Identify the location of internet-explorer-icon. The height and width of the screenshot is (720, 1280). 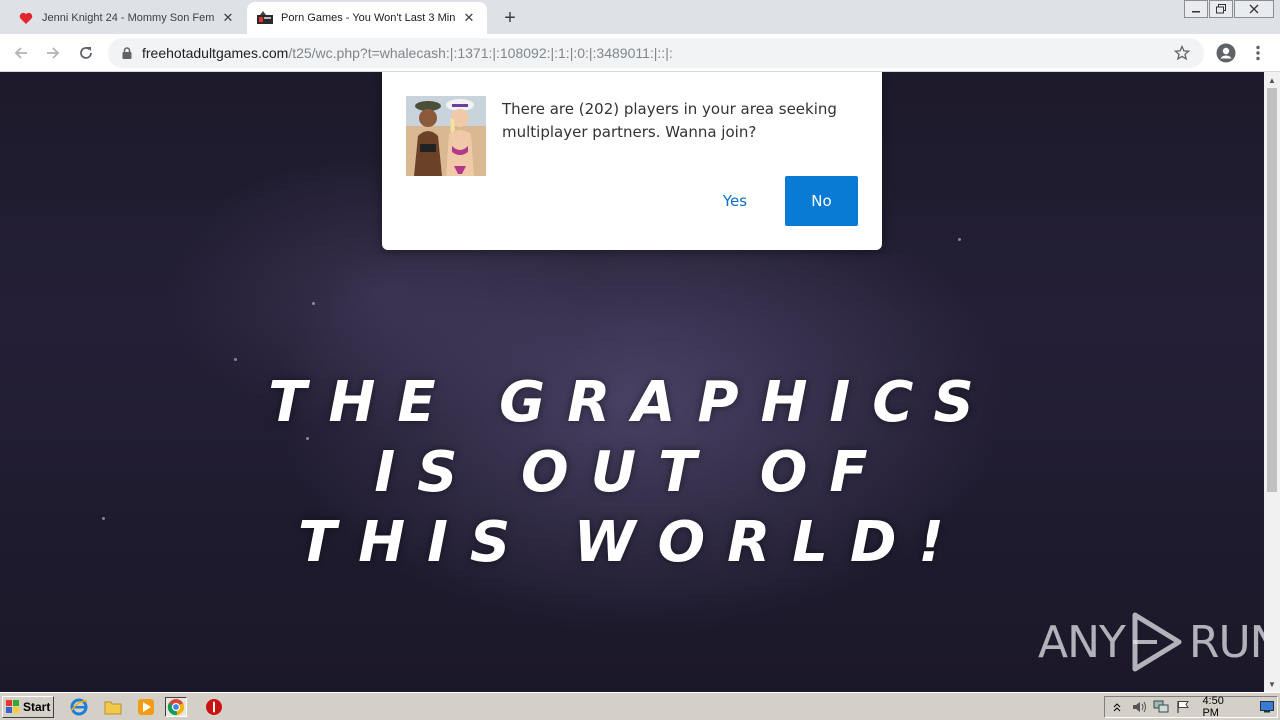
(79, 707).